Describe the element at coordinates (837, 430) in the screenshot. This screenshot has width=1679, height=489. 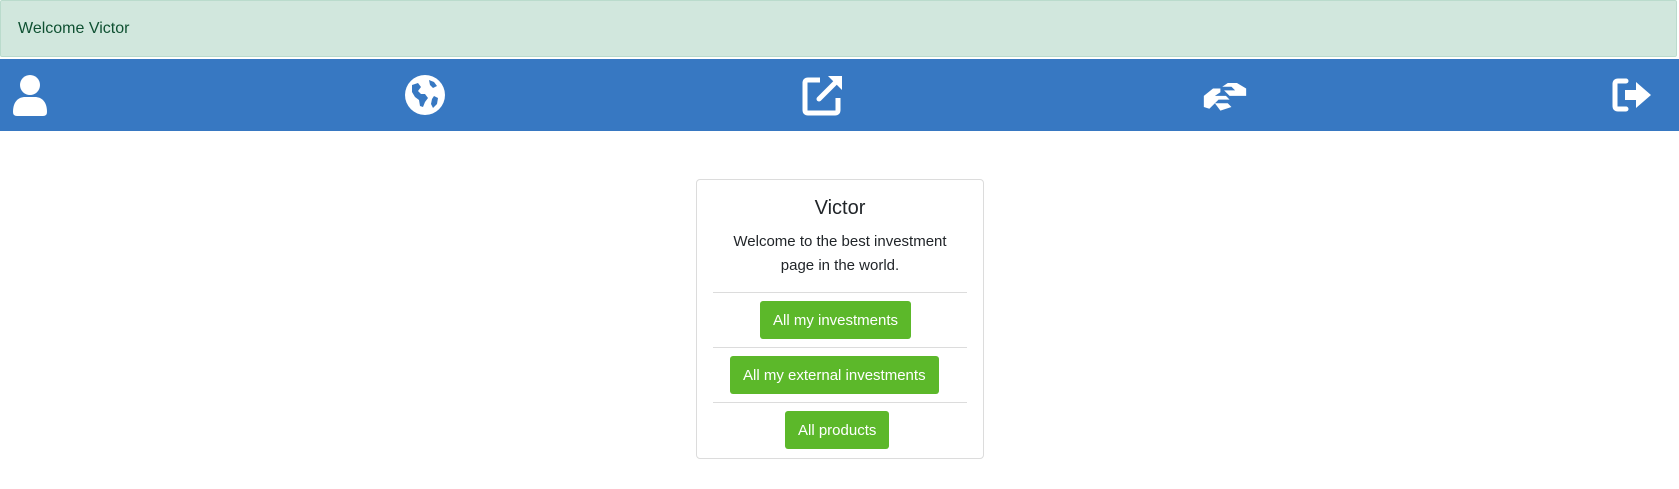
I see `all-products-button: All products` at that location.